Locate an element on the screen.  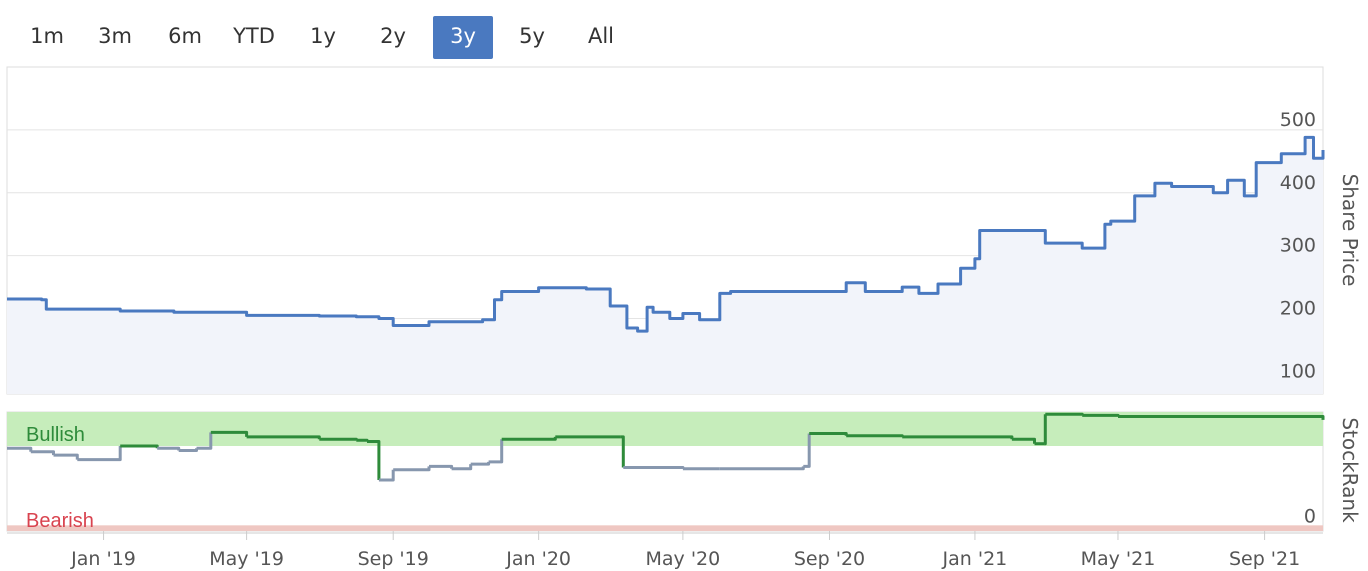
bullish-label: Bullish is located at coordinates (55, 435).